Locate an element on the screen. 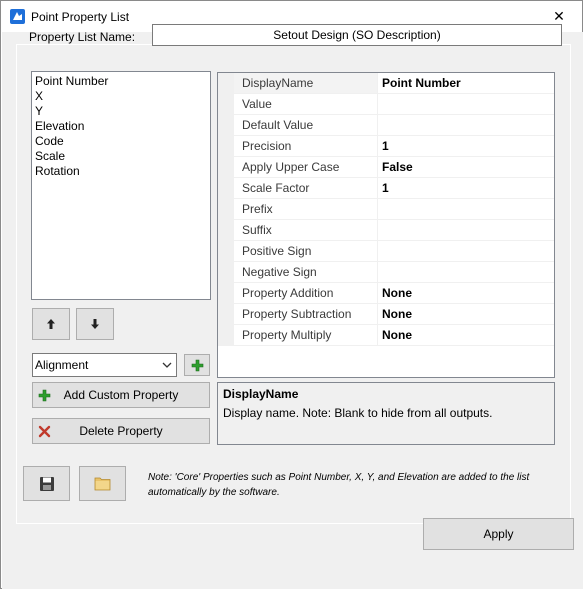  grid-row: Precision 1 is located at coordinates (386, 146).